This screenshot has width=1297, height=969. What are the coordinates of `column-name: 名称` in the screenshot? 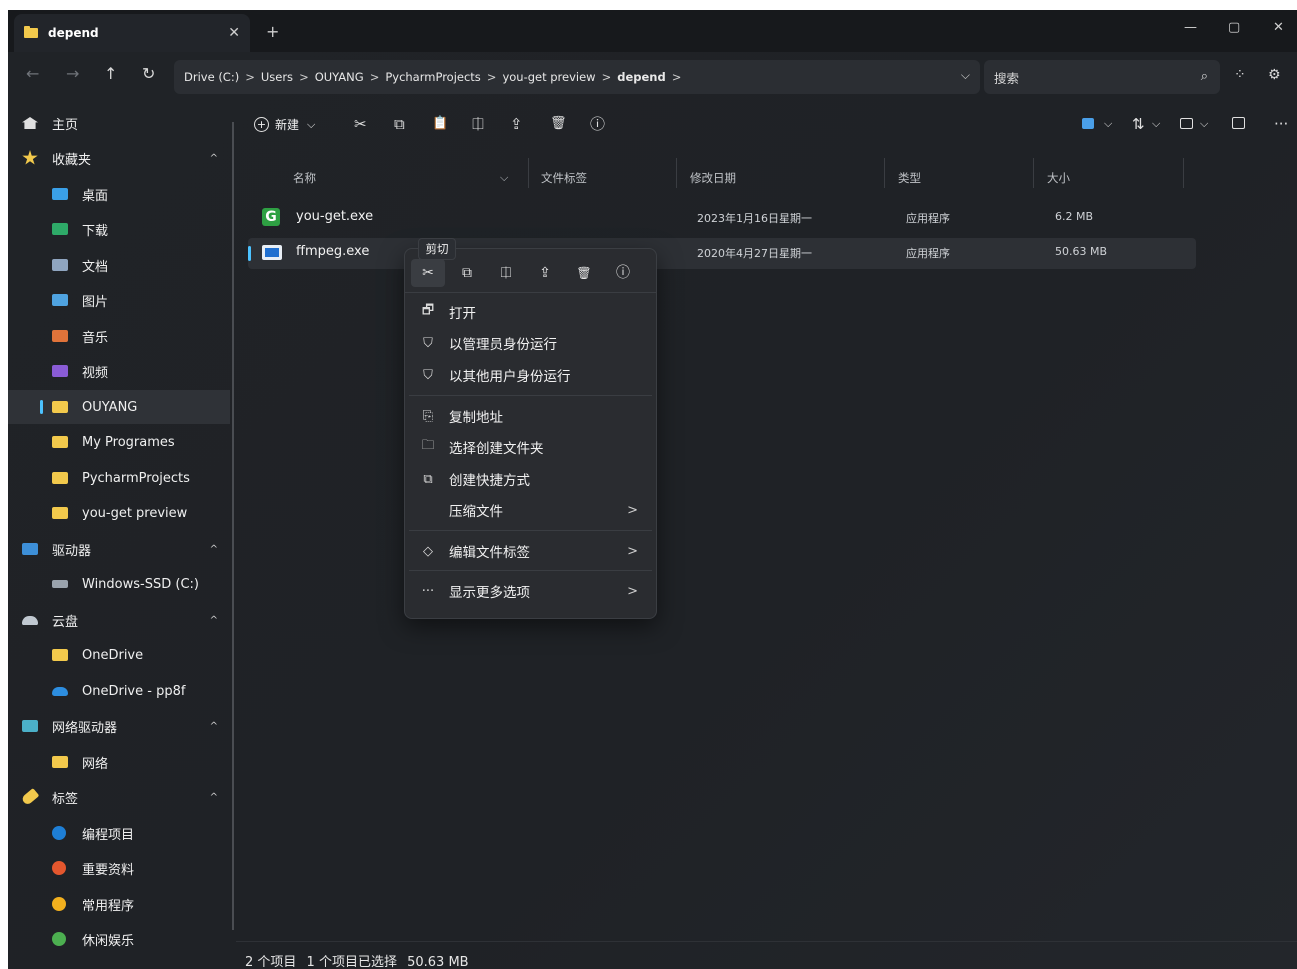 It's located at (304, 178).